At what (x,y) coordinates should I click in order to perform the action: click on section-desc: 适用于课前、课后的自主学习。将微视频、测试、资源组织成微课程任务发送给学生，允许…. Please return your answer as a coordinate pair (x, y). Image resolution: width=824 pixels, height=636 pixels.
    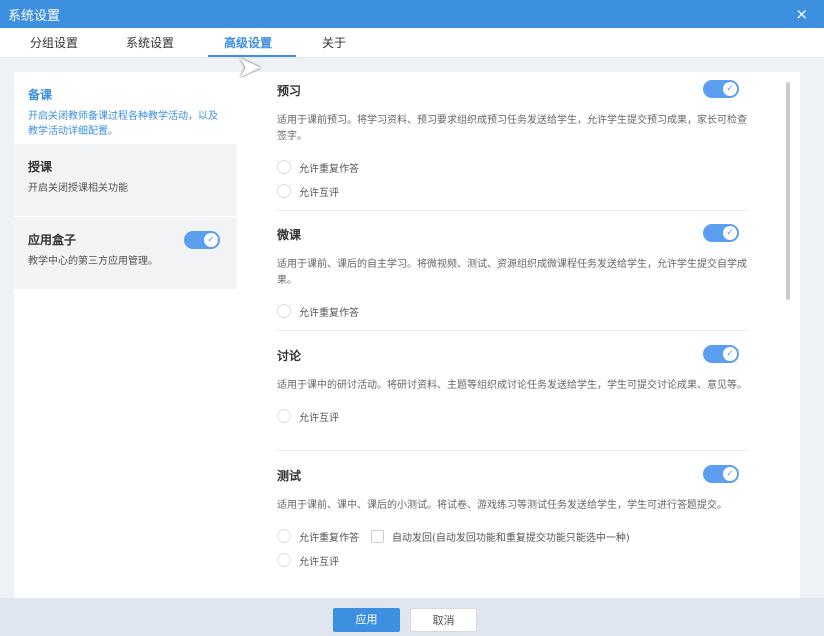
    Looking at the image, I should click on (512, 272).